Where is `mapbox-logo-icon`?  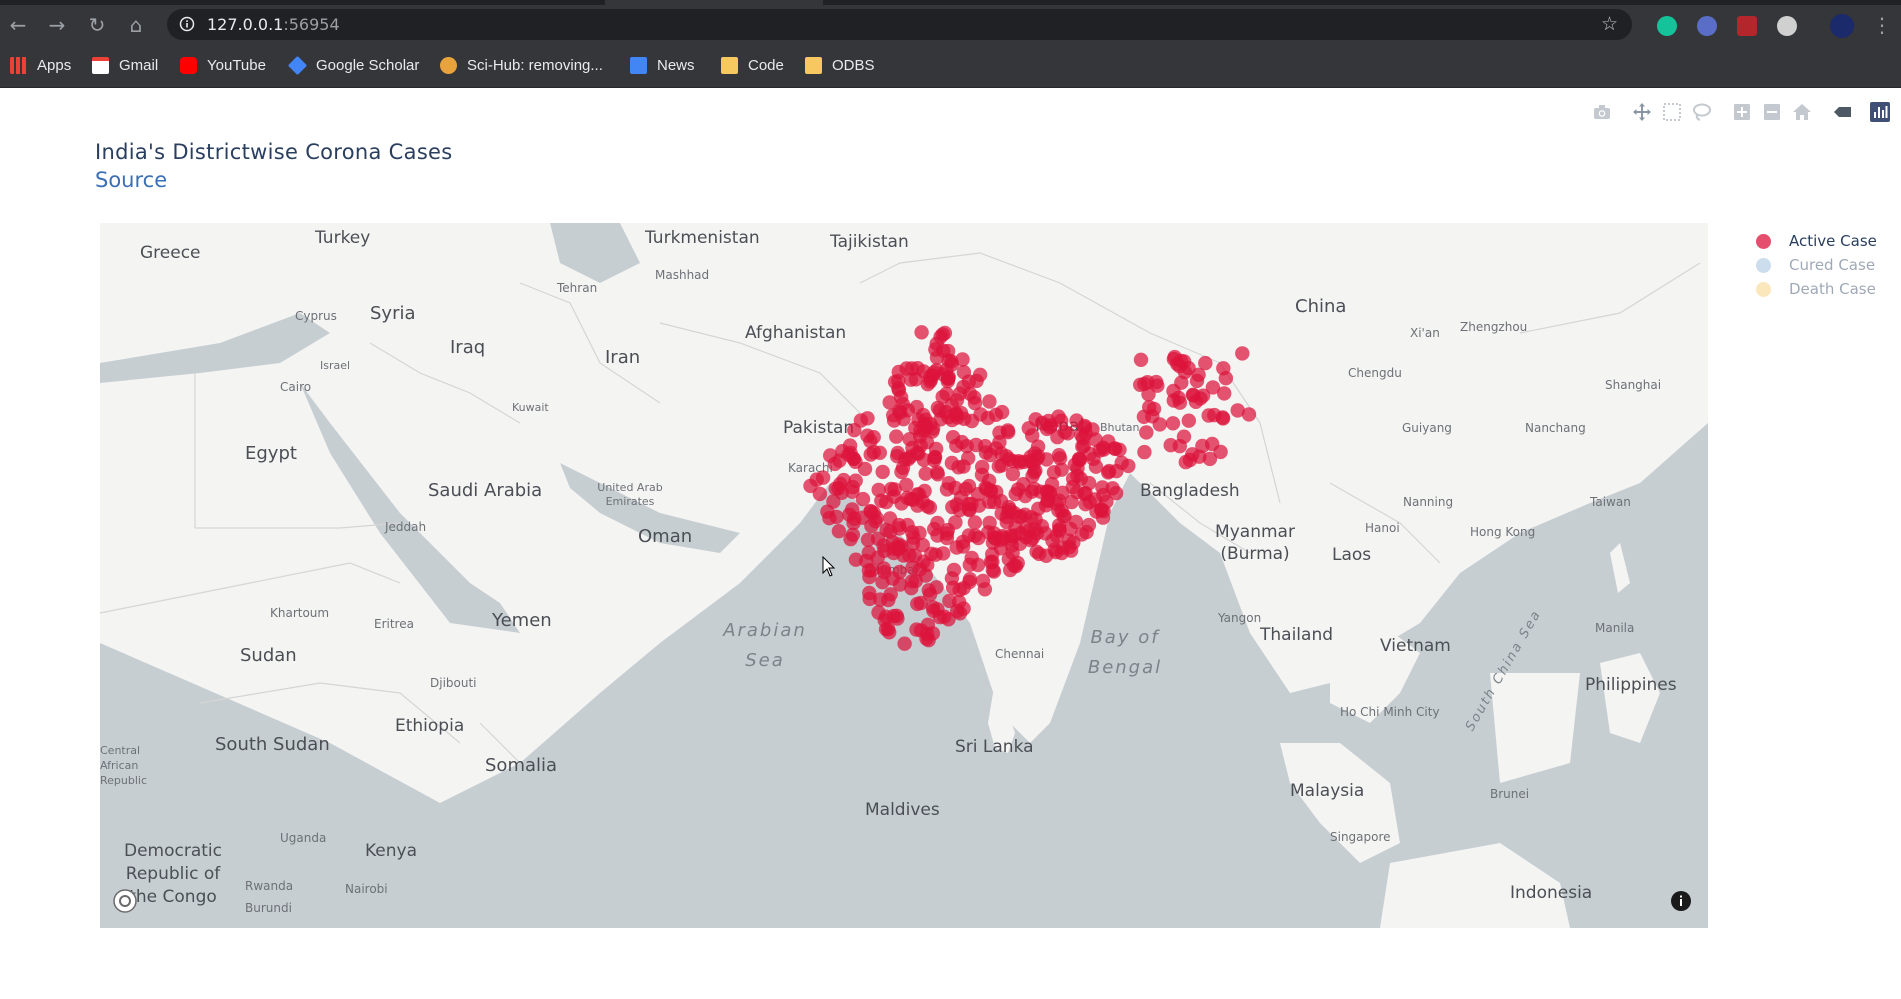 mapbox-logo-icon is located at coordinates (125, 901).